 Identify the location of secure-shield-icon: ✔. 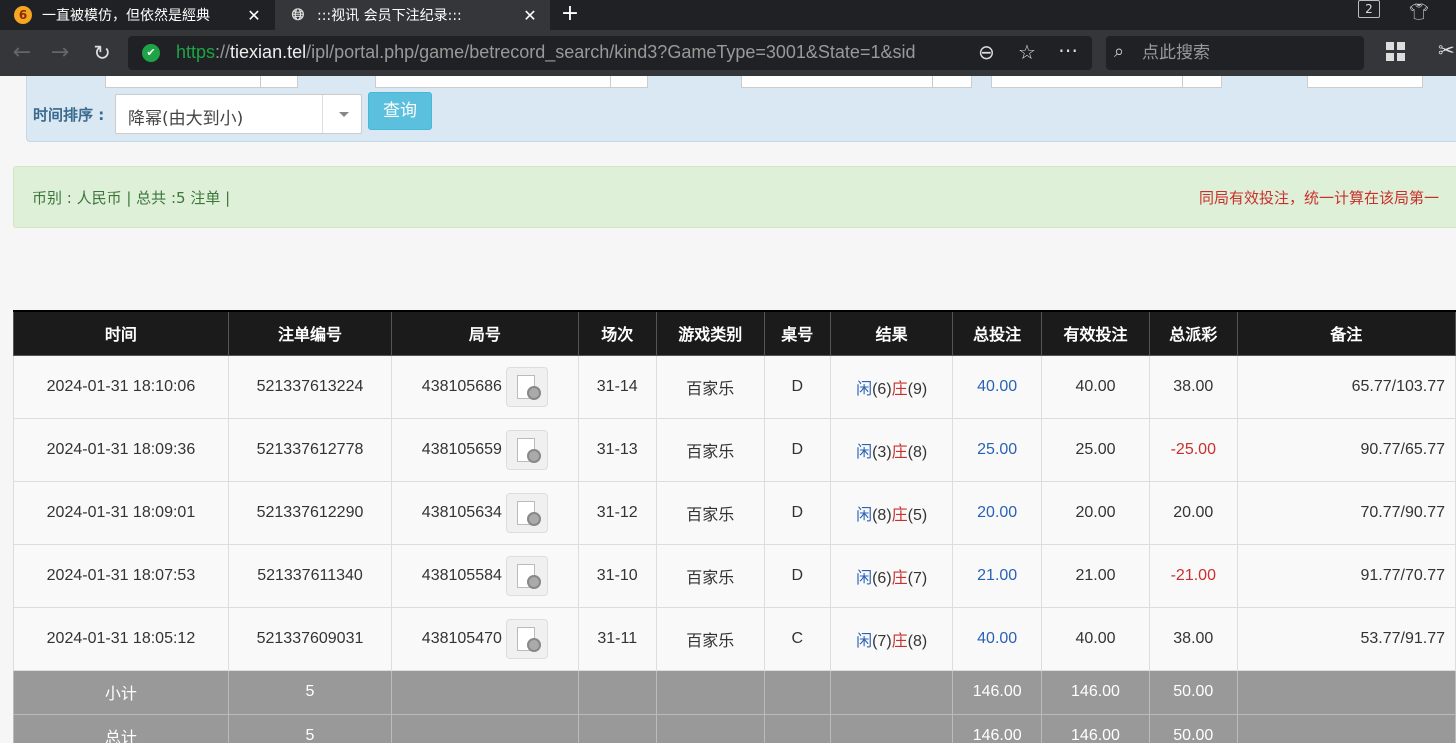
(151, 53).